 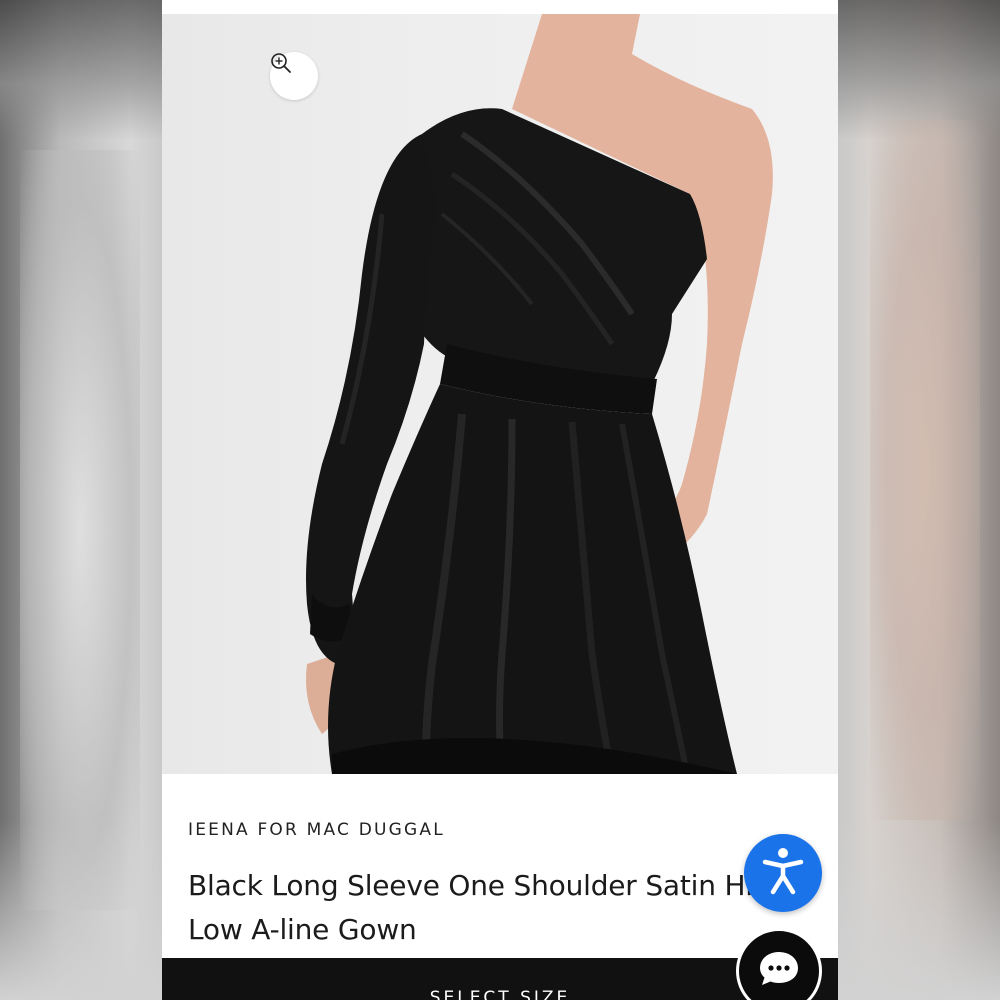 I want to click on chat-icon, so click(x=779, y=971).